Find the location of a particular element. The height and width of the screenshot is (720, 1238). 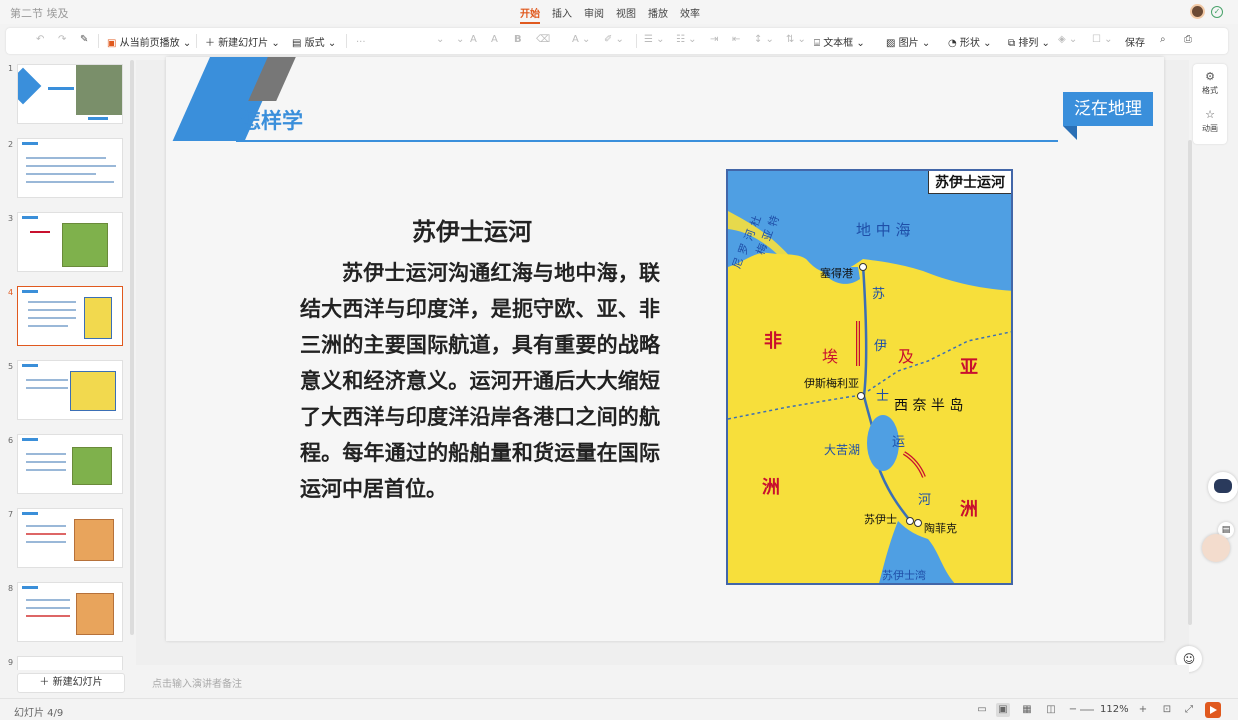

speaker-notes: 点击输入演讲者备注 is located at coordinates (662, 680).